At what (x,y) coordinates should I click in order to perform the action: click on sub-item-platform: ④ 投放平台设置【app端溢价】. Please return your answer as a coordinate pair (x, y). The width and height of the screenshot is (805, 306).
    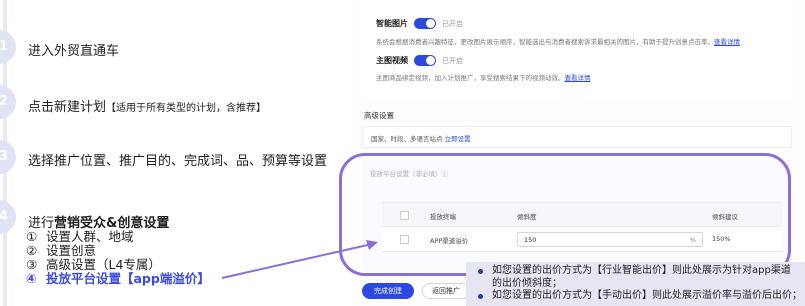
    Looking at the image, I should click on (118, 278).